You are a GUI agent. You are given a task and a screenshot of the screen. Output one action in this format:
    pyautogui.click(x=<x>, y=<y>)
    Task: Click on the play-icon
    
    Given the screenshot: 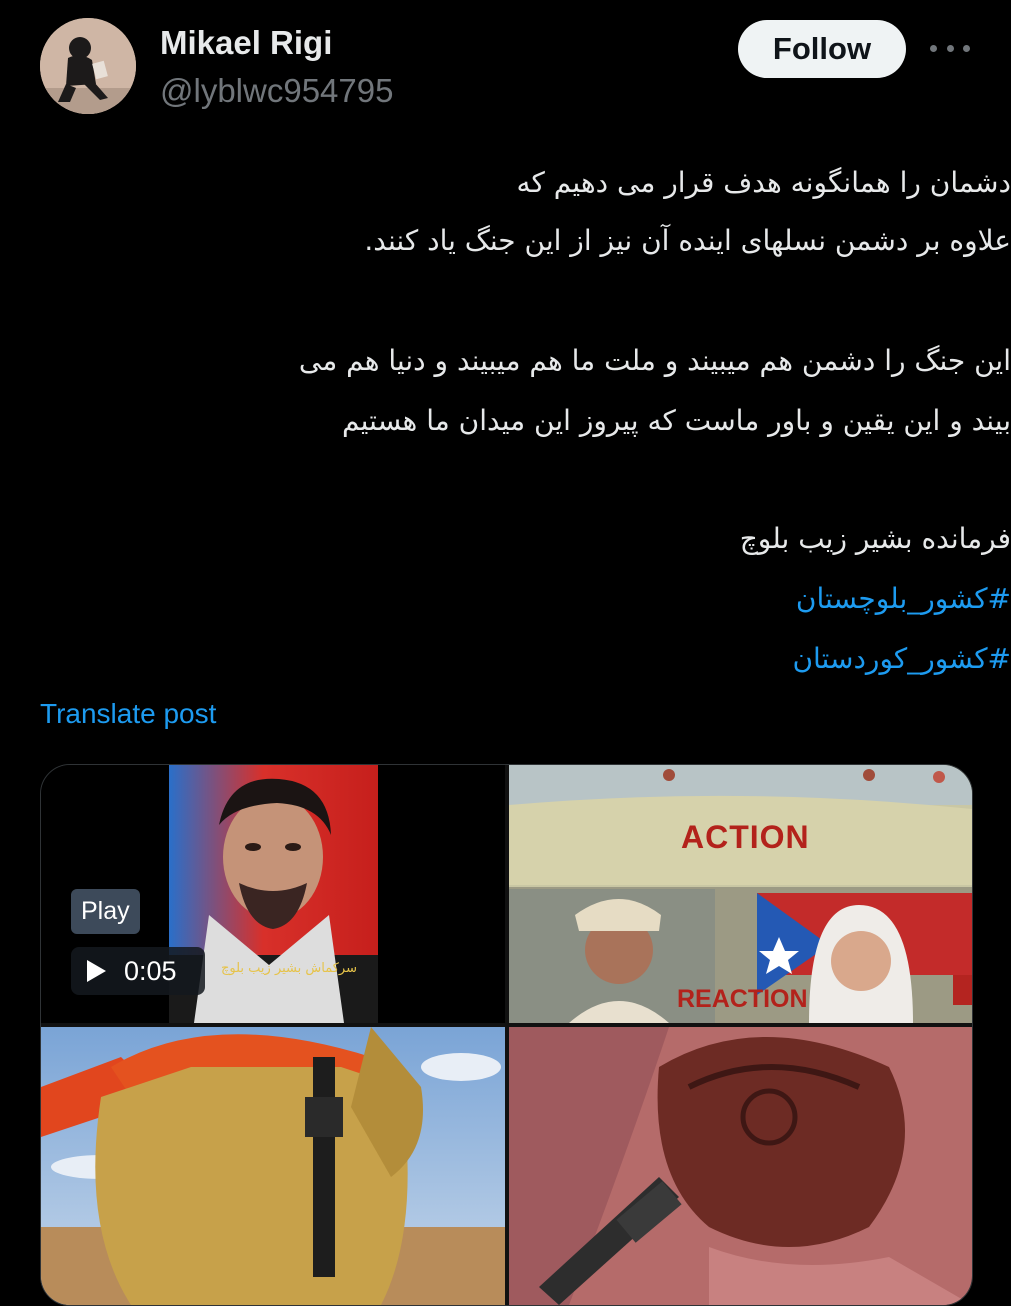 What is the action you would take?
    pyautogui.click(x=96, y=971)
    